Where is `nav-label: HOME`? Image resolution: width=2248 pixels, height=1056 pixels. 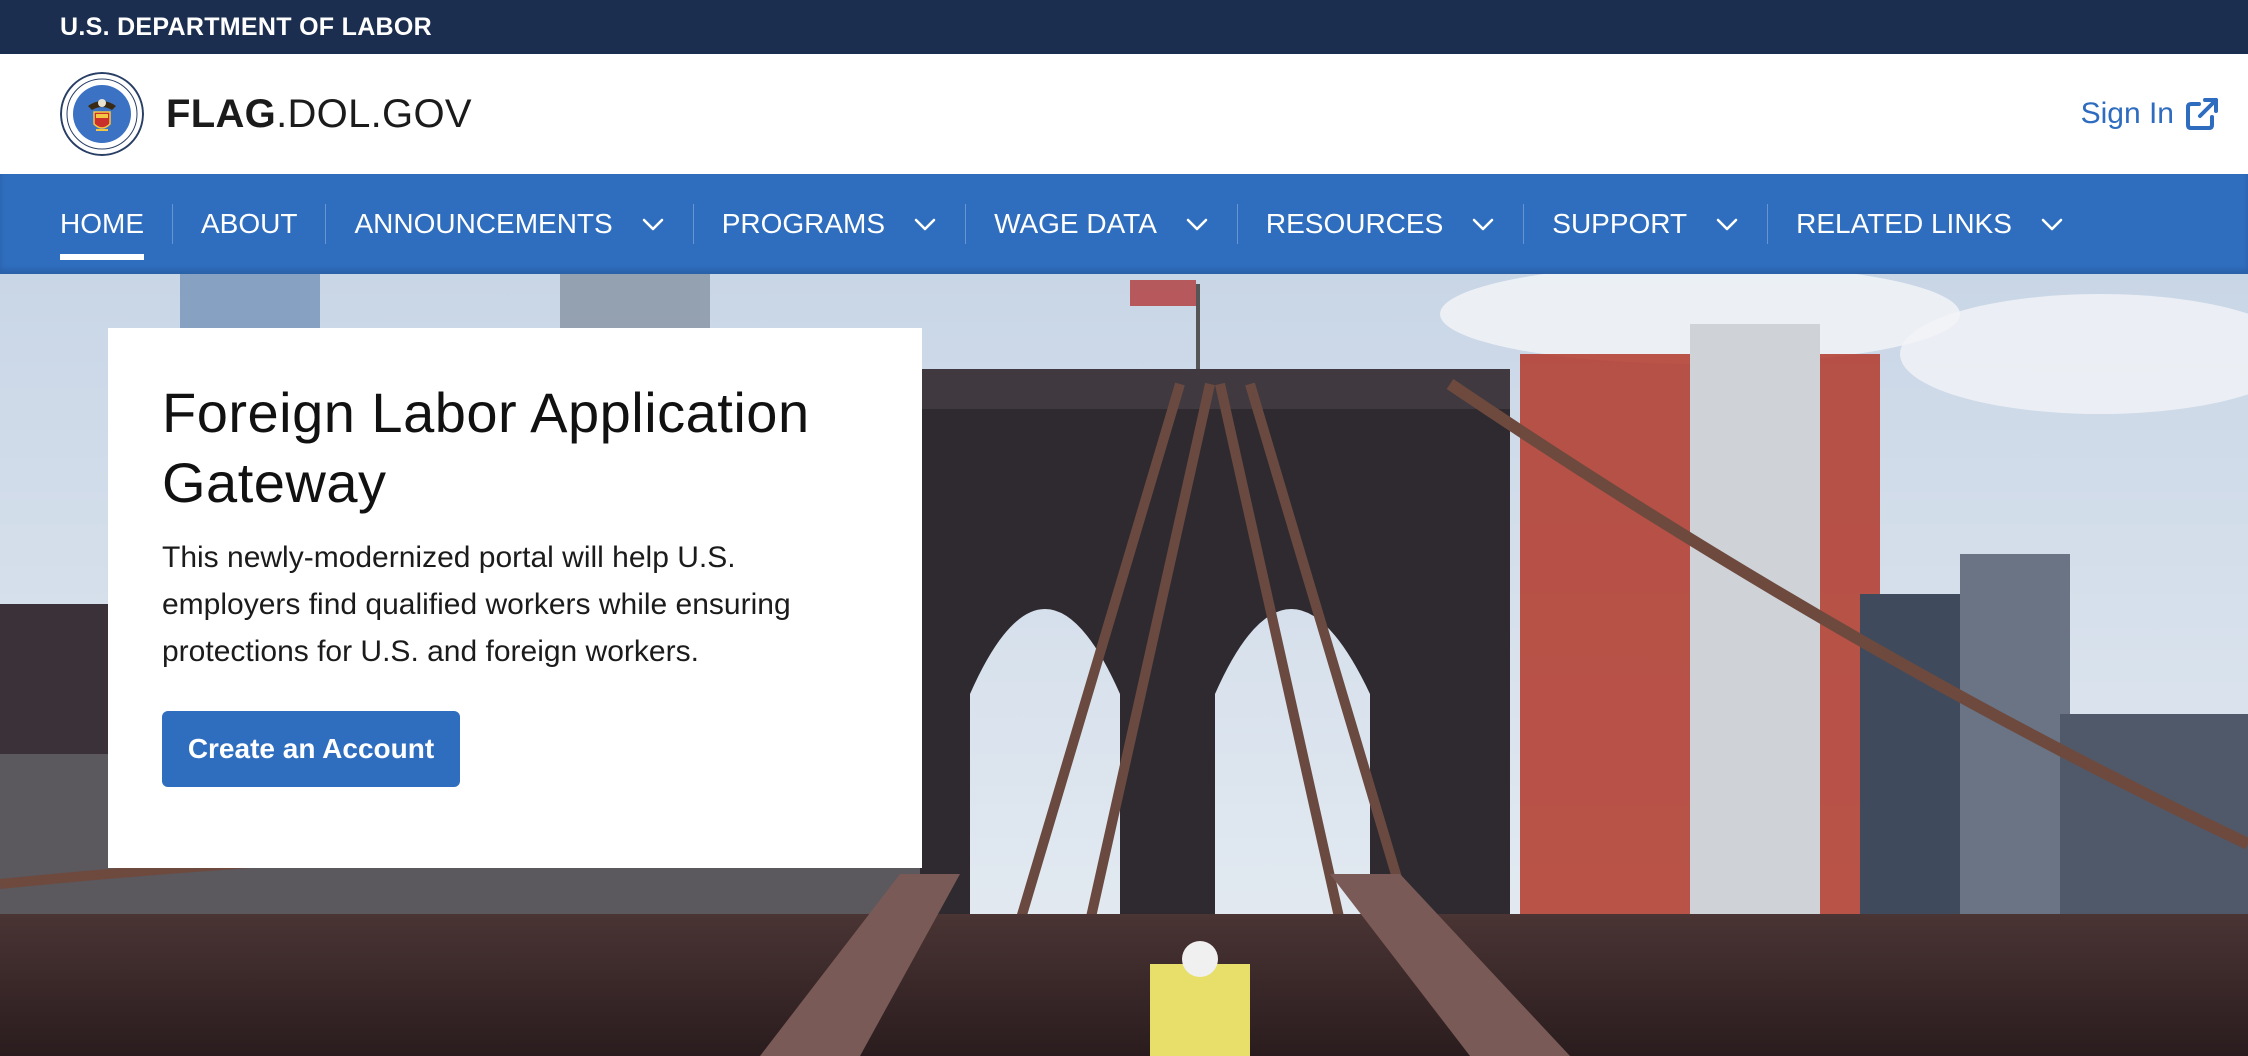
nav-label: HOME is located at coordinates (102, 223).